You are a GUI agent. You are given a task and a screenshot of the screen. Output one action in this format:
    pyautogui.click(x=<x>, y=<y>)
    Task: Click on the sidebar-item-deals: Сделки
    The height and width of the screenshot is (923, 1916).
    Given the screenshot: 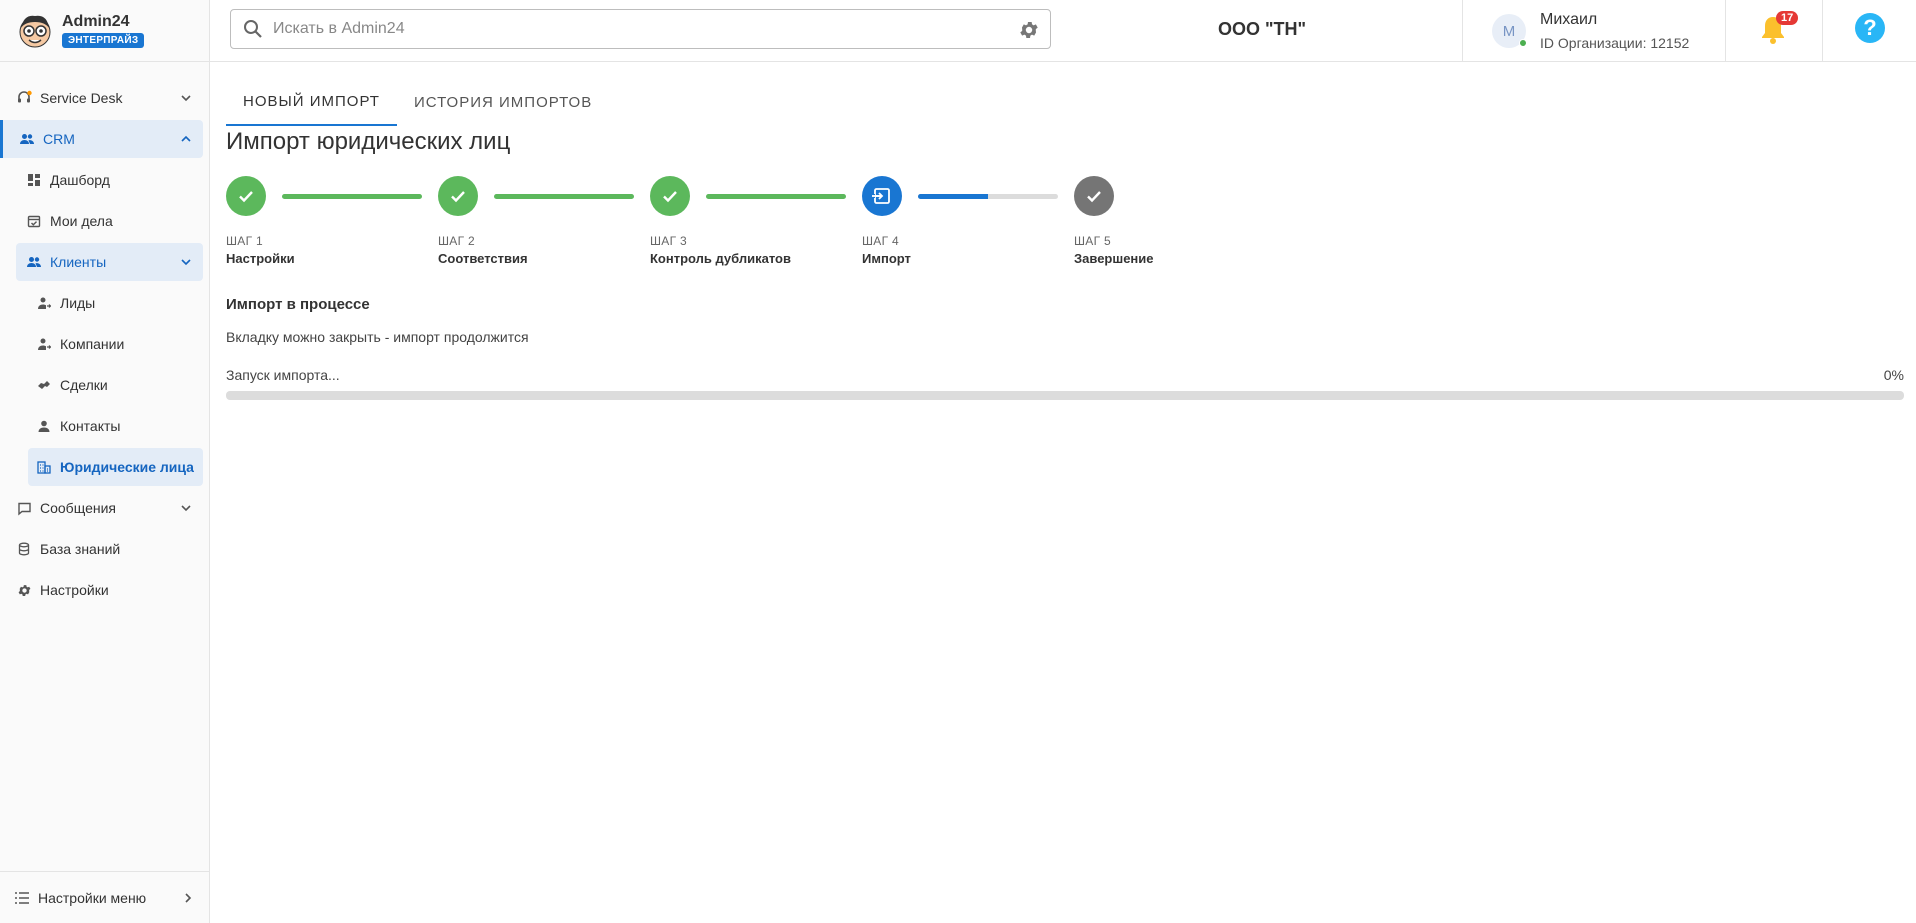 What is the action you would take?
    pyautogui.click(x=115, y=385)
    